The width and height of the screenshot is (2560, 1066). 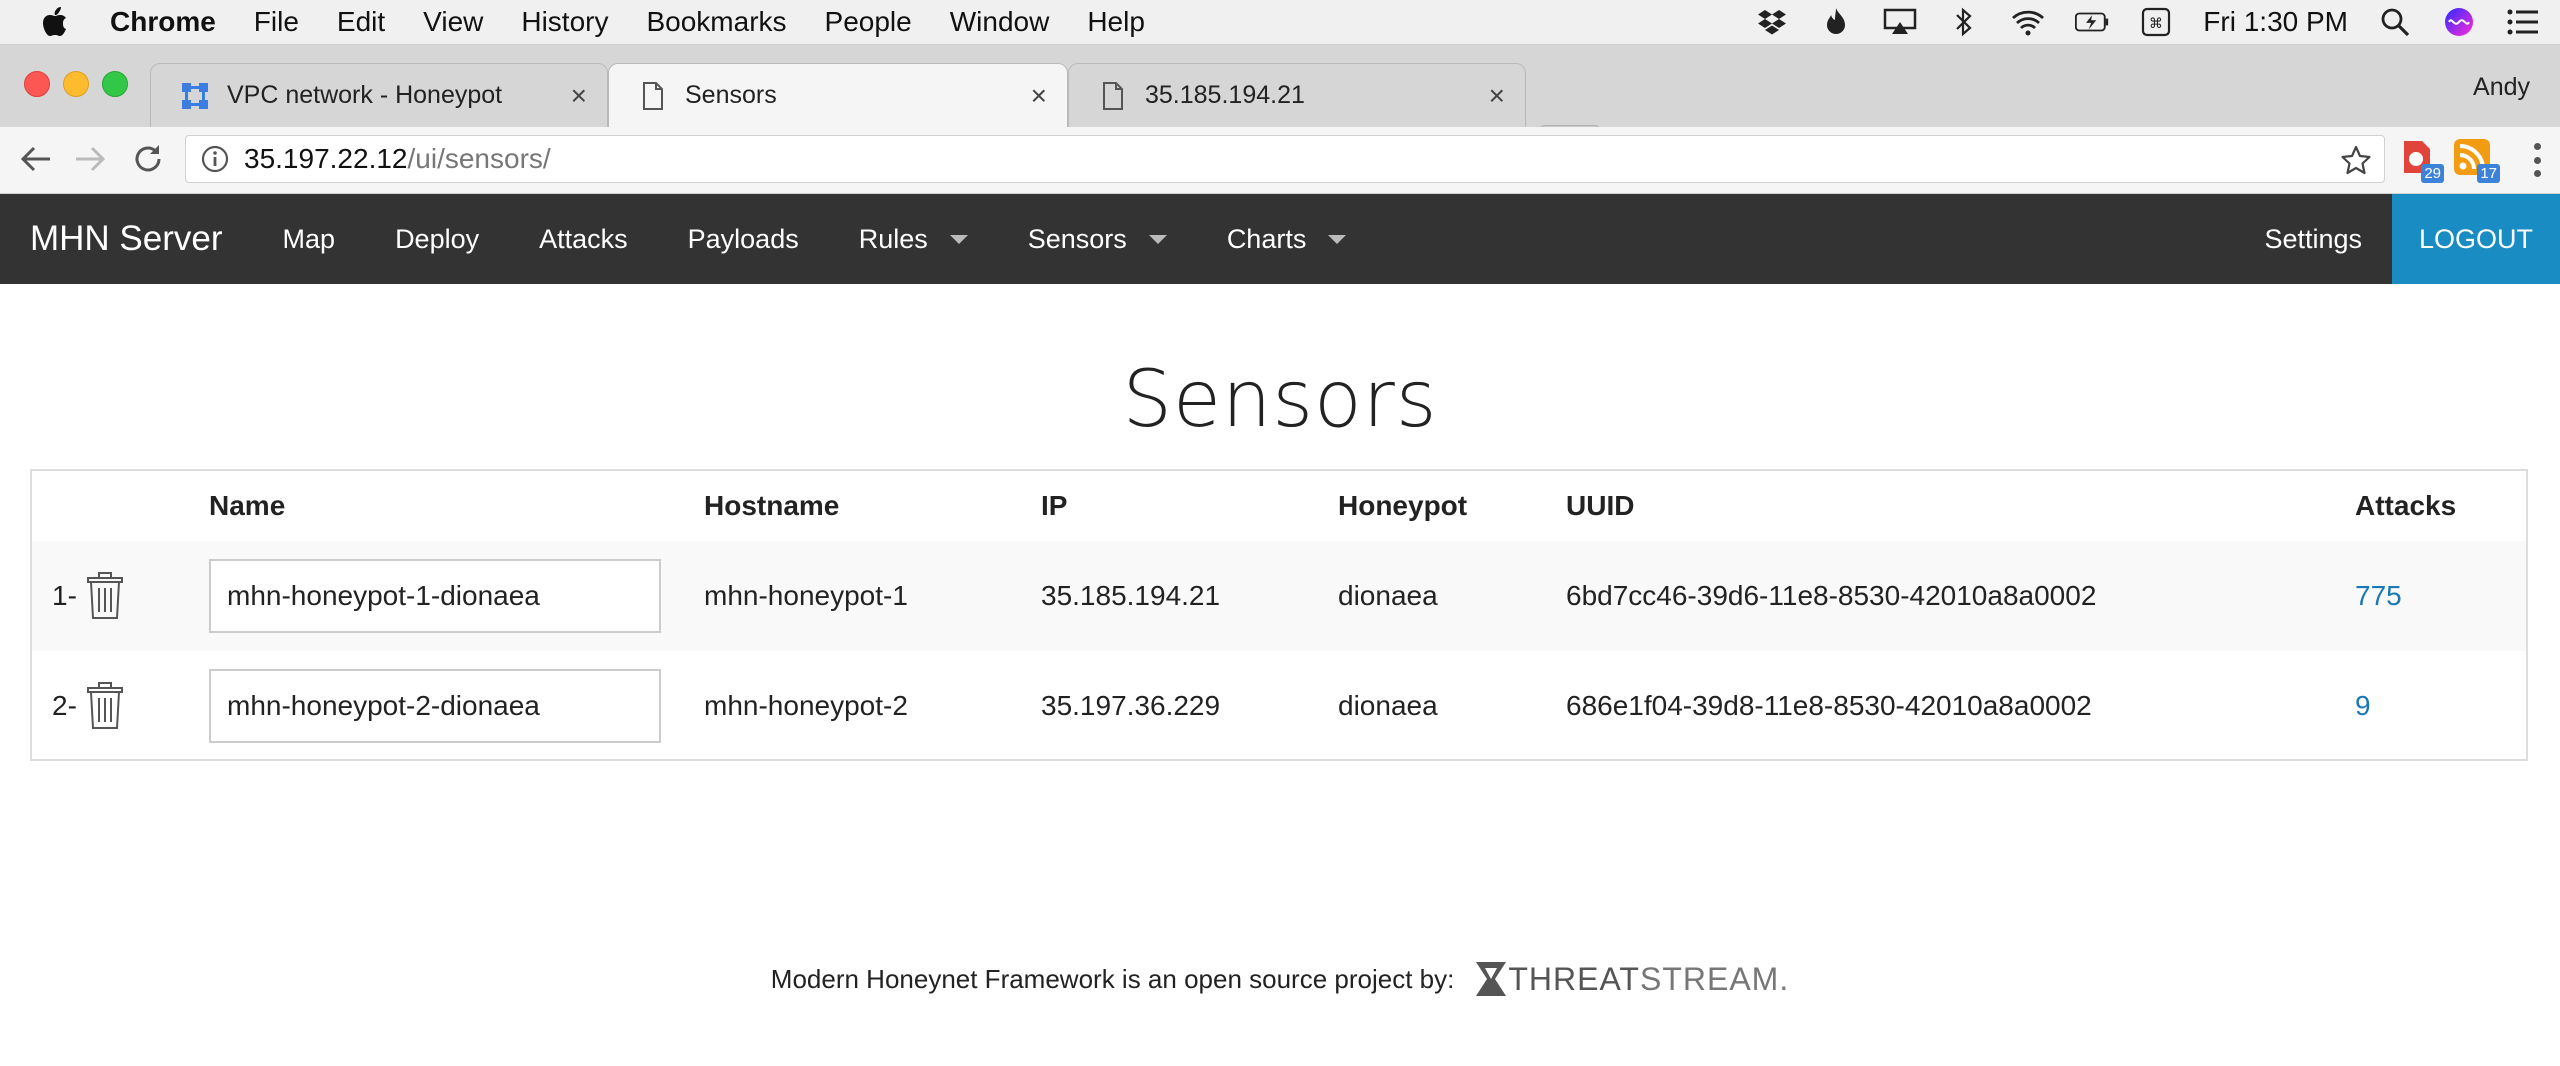 I want to click on nav-map: Map, so click(x=309, y=239).